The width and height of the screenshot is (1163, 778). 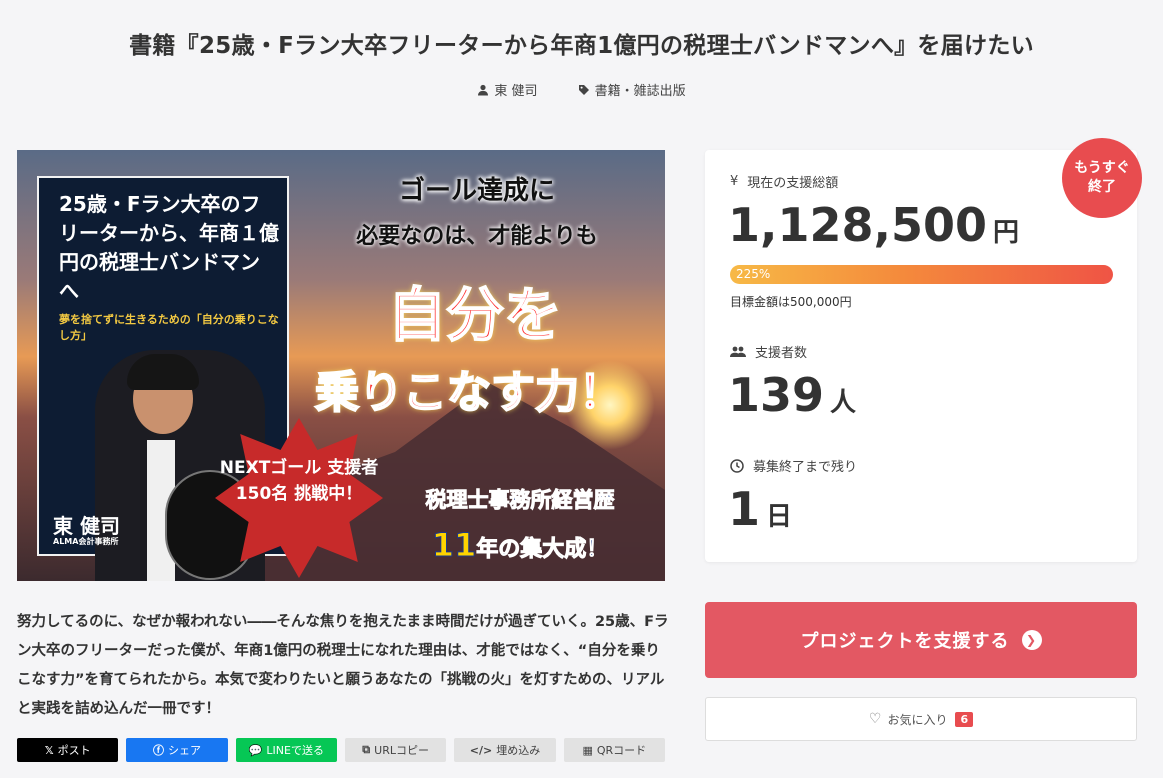 I want to click on hero-experience-line1: 税理士事務所経営歴, so click(x=520, y=500).